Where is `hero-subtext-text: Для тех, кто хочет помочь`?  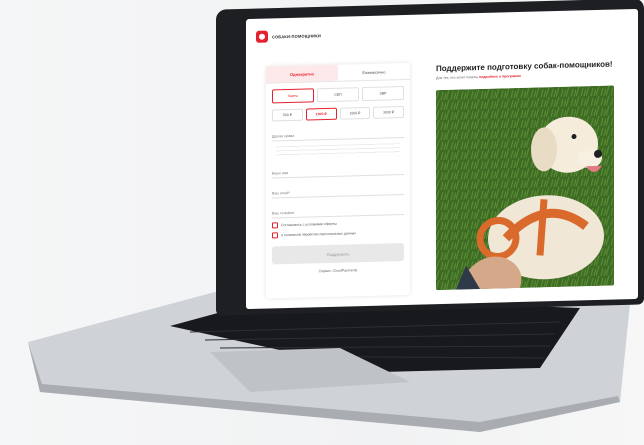
hero-subtext-text: Для тех, кто хочет помочь is located at coordinates (457, 78).